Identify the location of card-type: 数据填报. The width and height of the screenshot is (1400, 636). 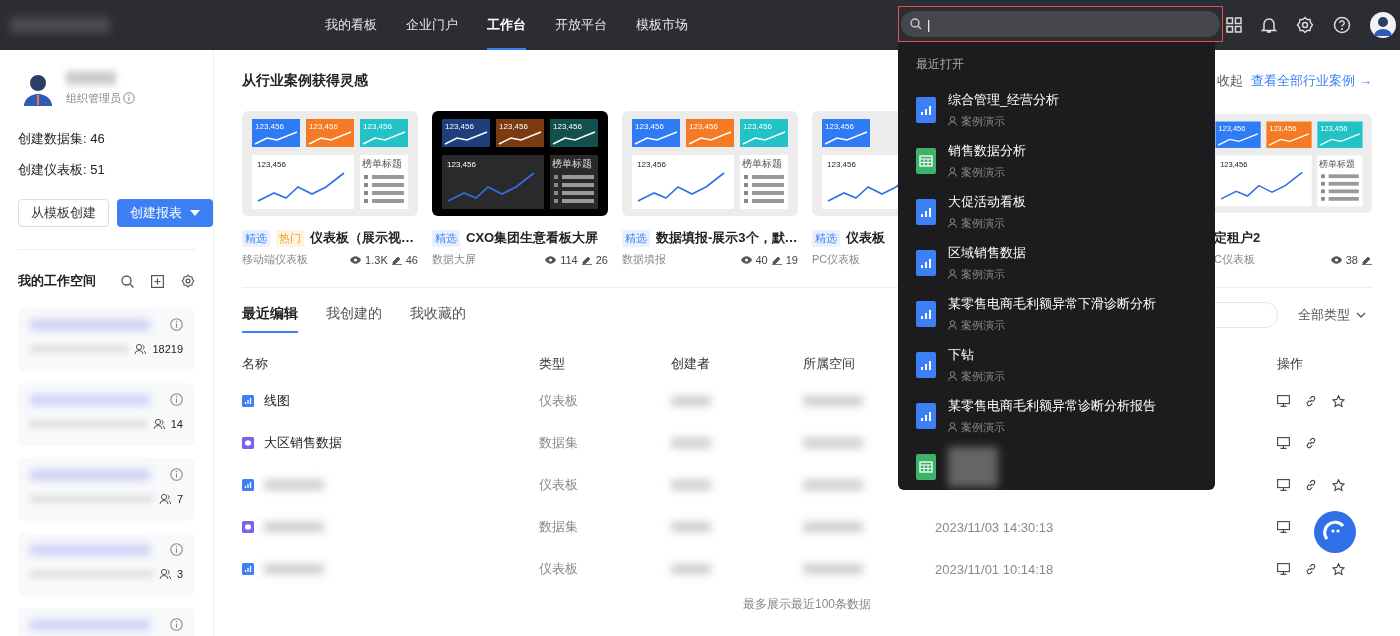
(644, 259).